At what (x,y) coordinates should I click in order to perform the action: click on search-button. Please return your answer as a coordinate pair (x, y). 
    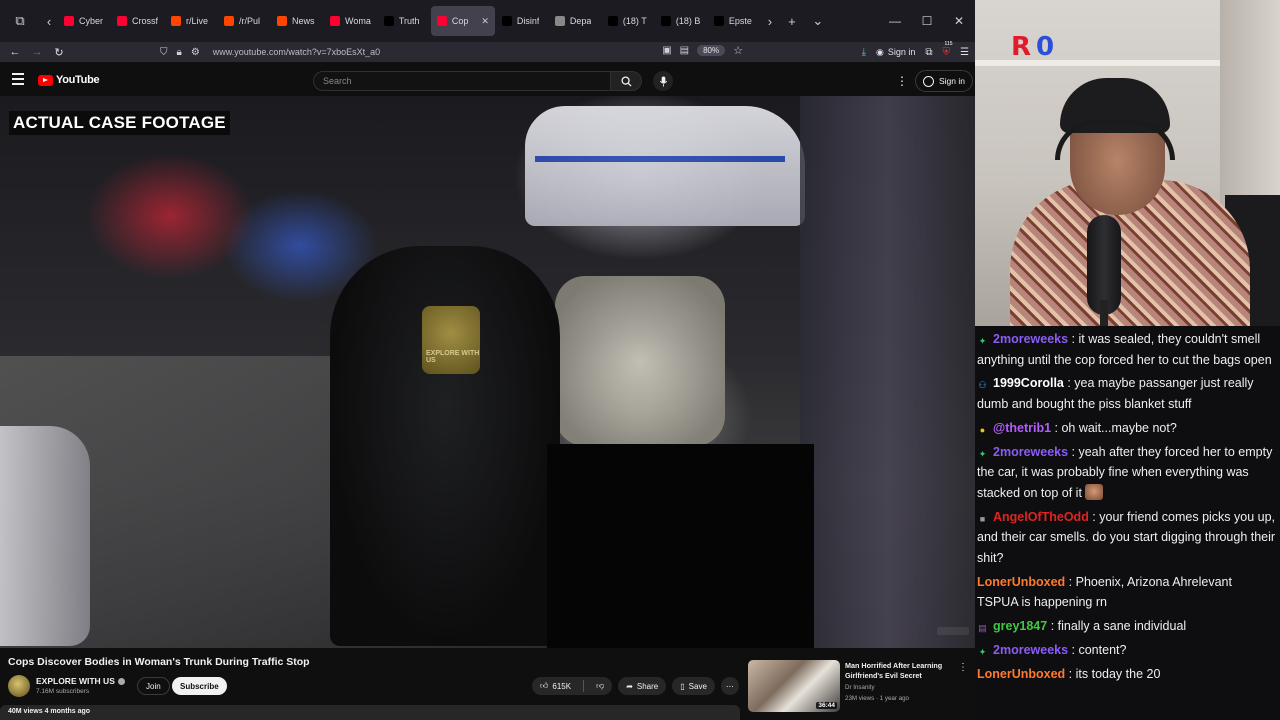
    Looking at the image, I should click on (626, 81).